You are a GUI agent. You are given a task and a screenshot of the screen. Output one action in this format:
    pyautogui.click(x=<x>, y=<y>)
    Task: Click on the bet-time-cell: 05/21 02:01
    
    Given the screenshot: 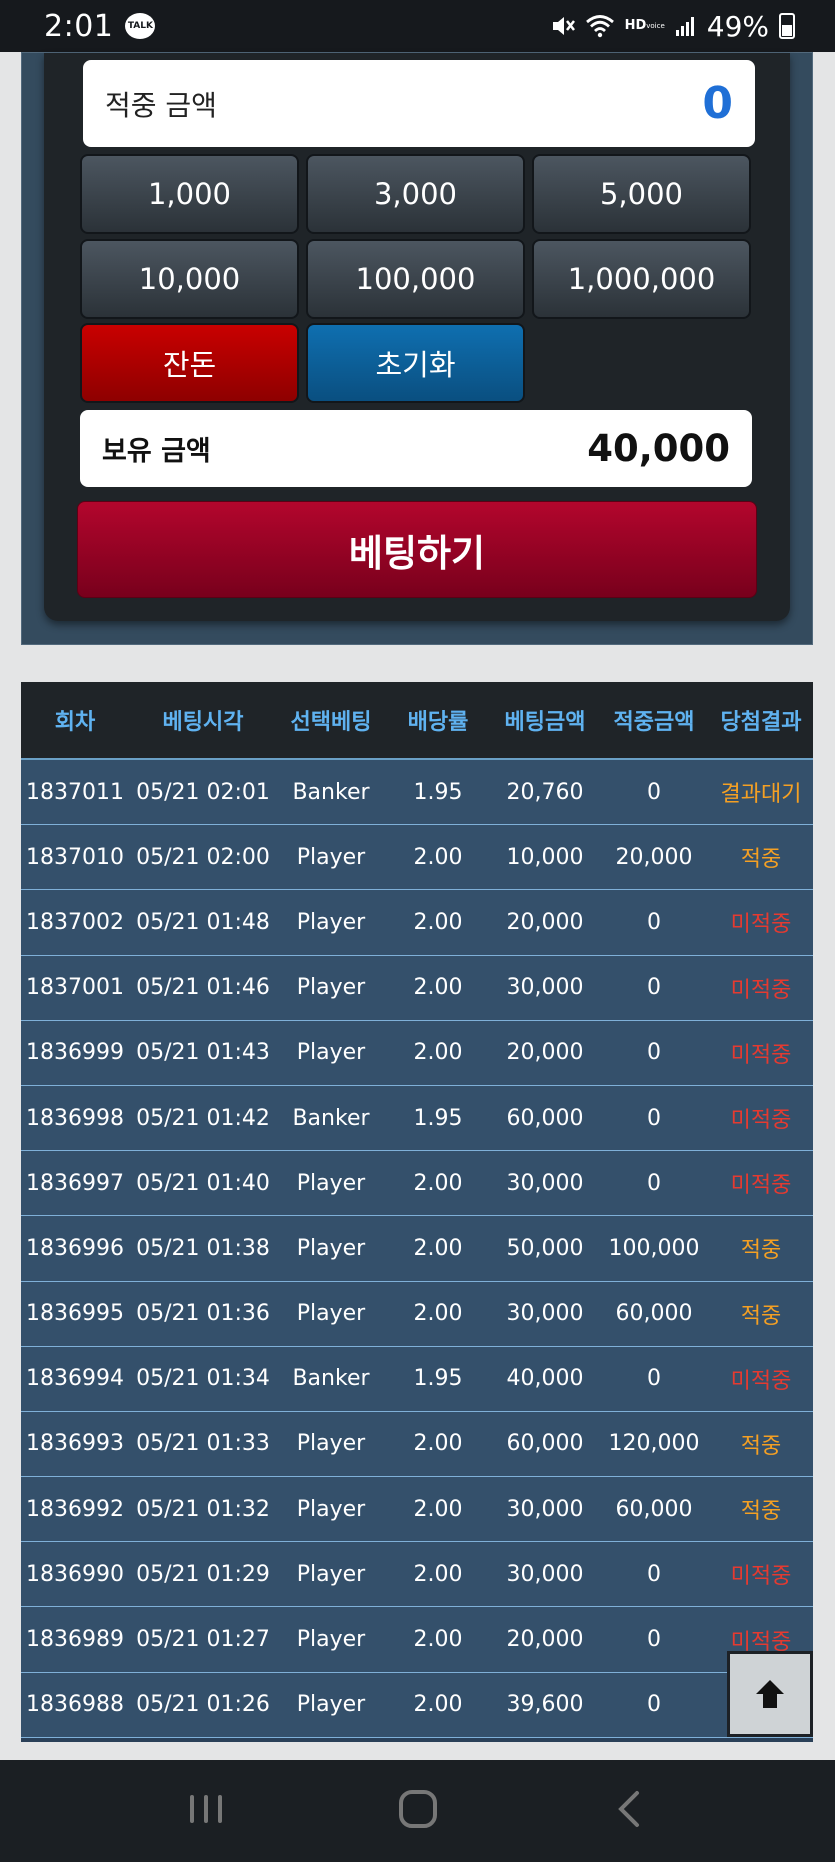 What is the action you would take?
    pyautogui.click(x=203, y=792)
    